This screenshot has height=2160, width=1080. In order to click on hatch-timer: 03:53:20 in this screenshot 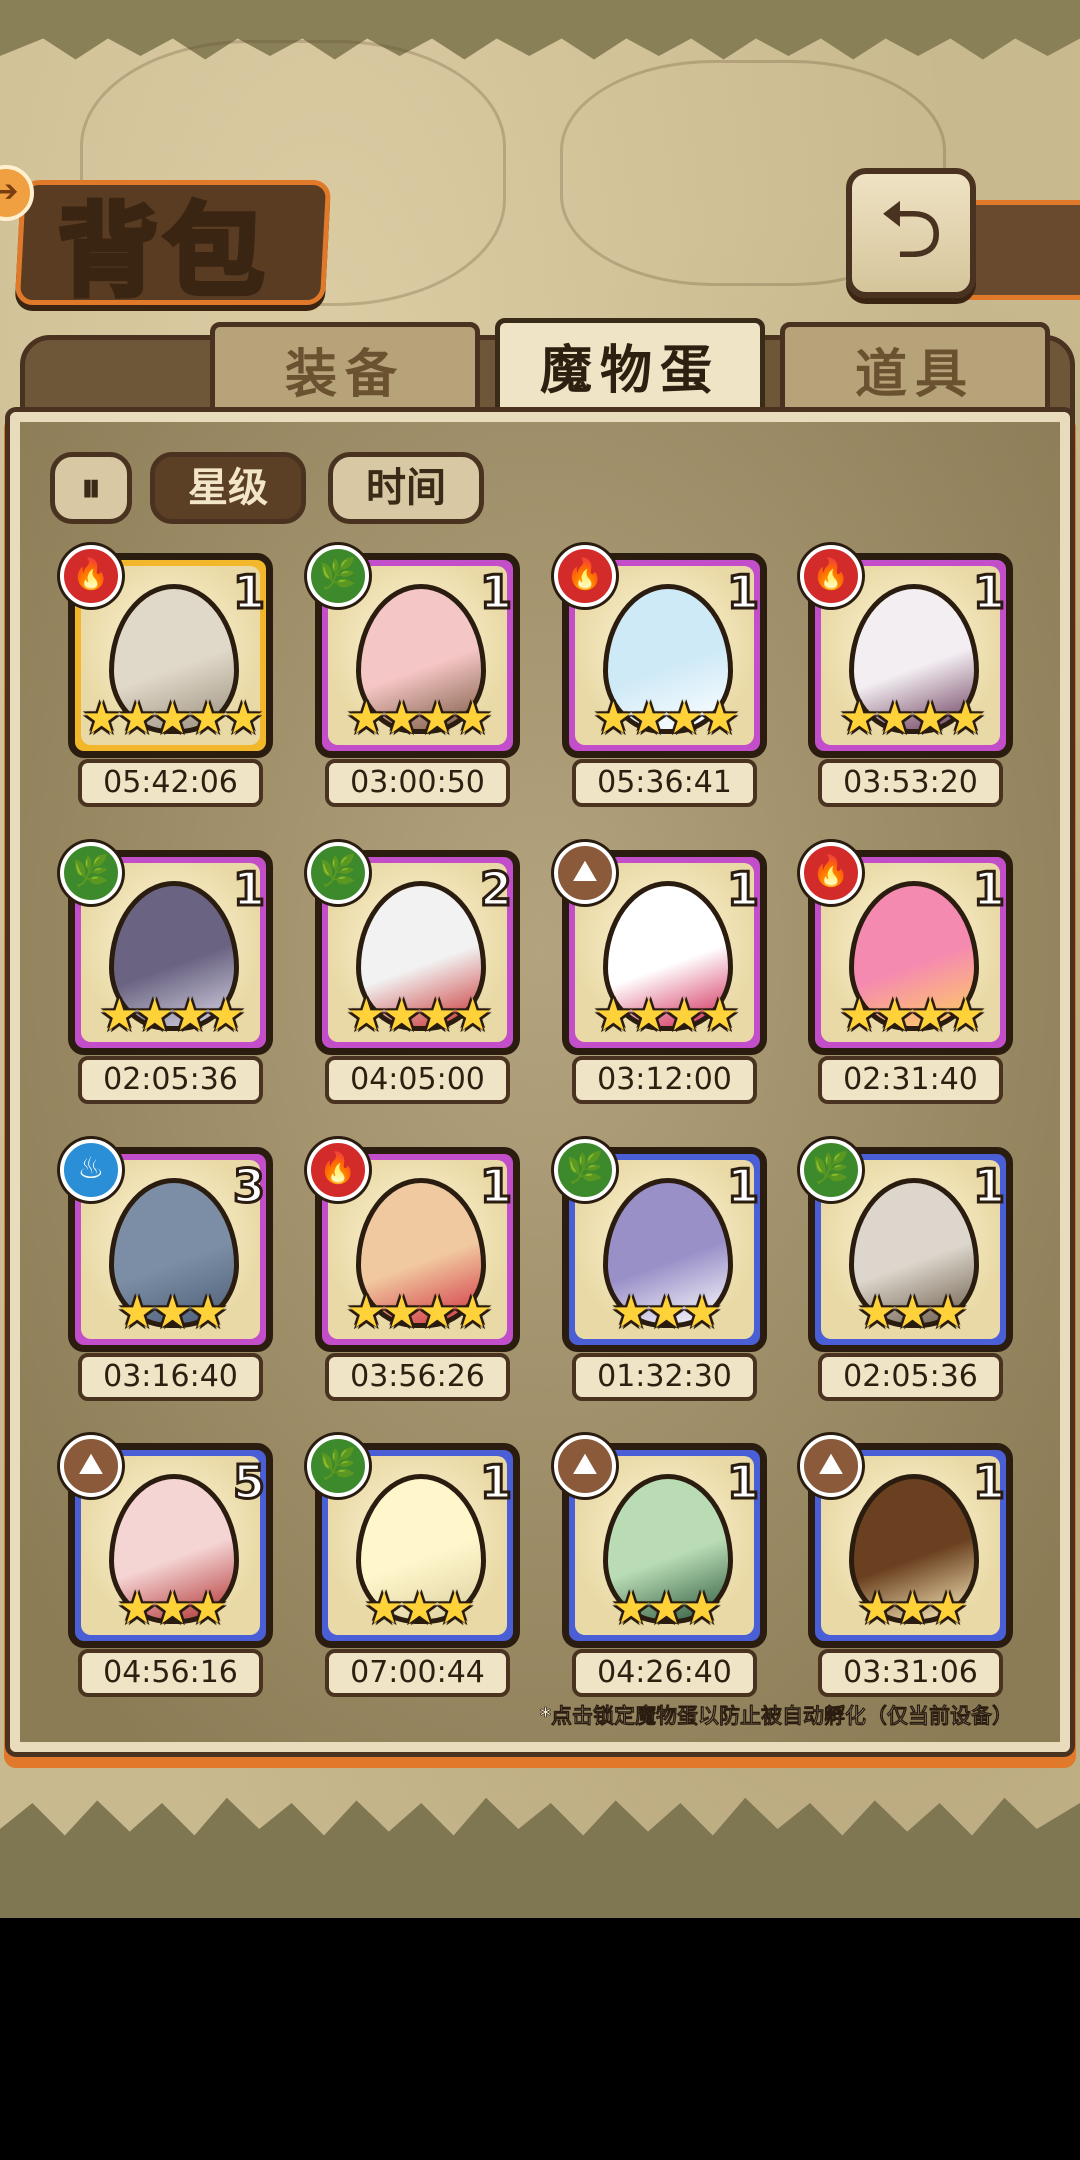, I will do `click(910, 783)`.